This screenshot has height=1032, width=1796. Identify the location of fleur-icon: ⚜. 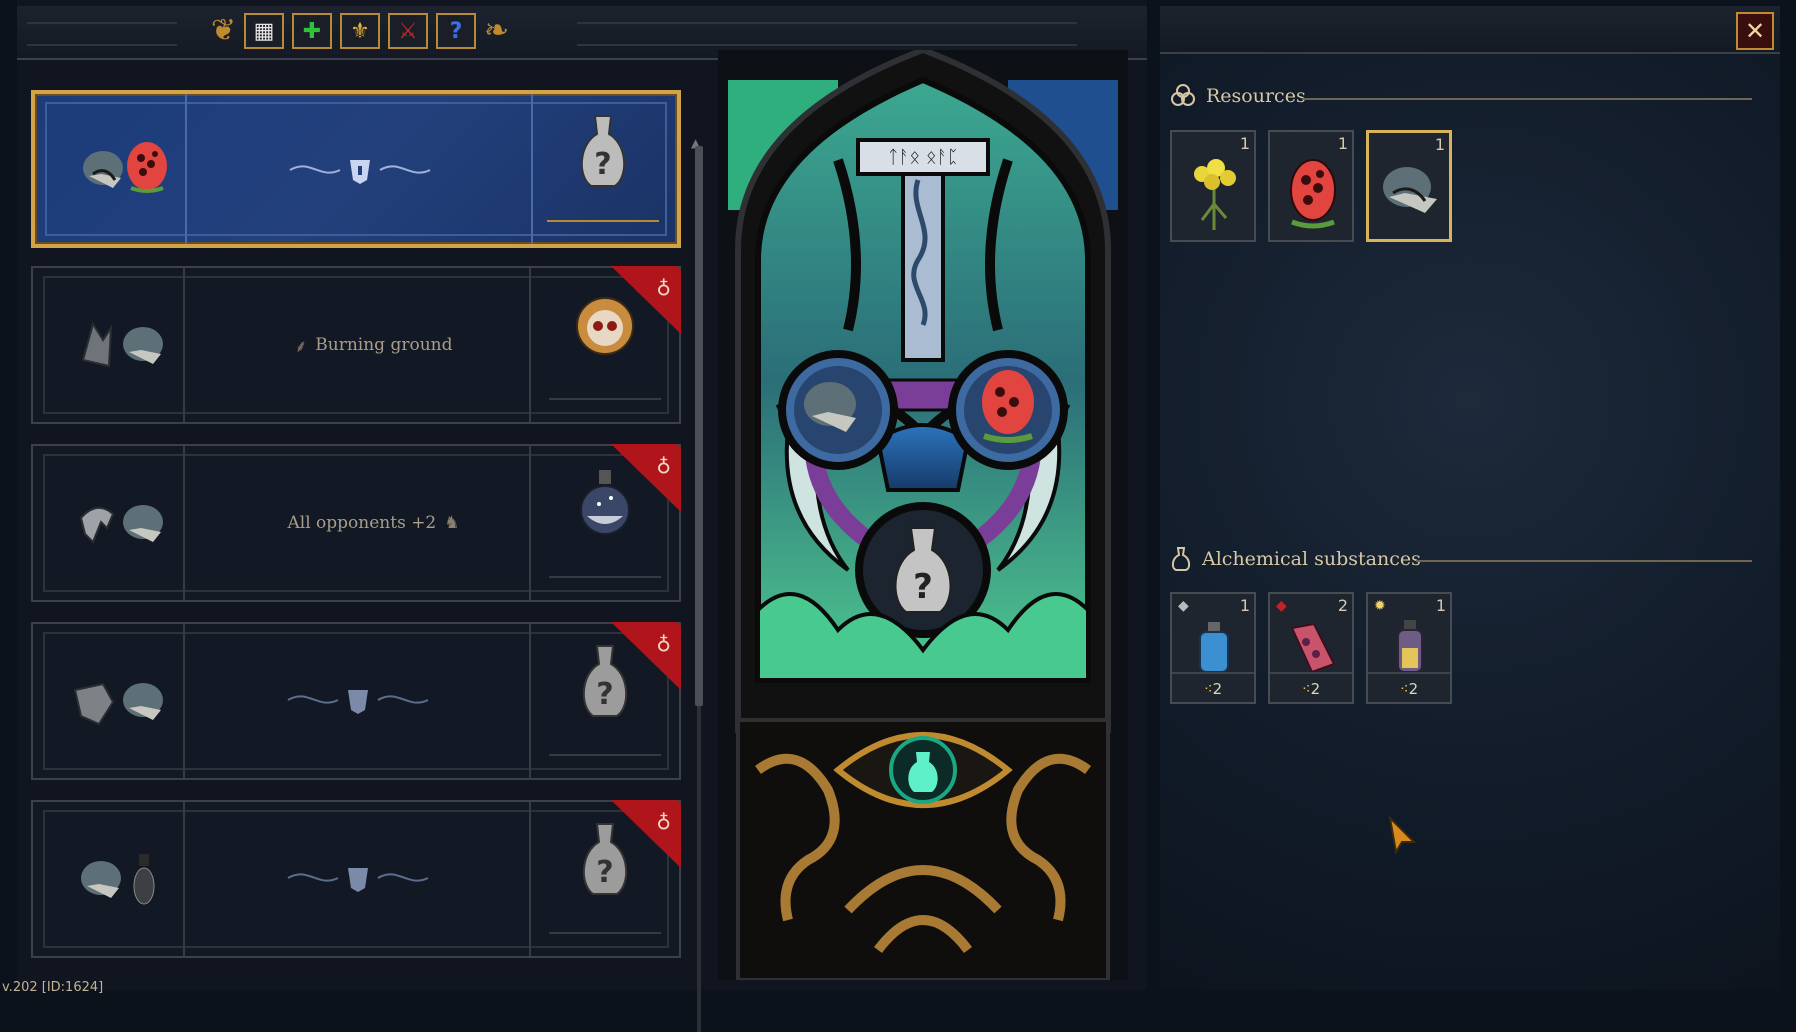
(360, 31).